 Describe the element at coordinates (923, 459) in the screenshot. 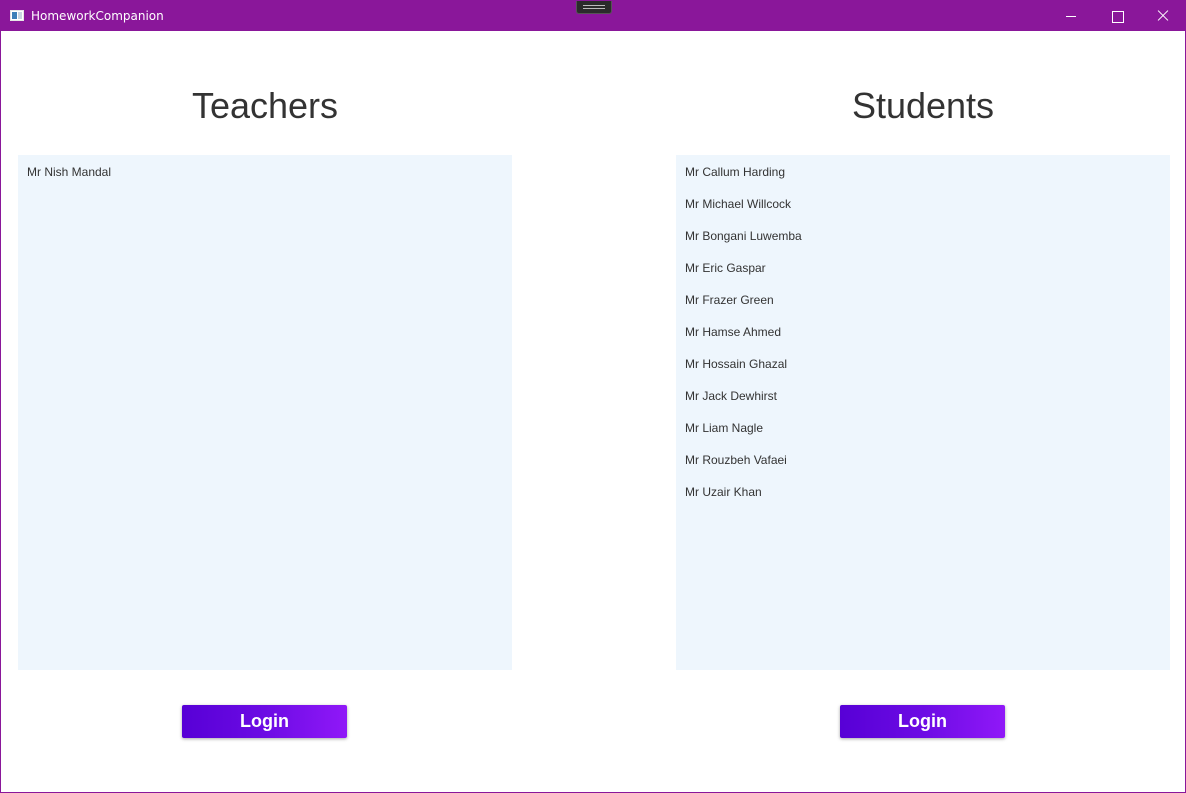

I see `student-list-item: Mr Rouzbeh Vafaei` at that location.